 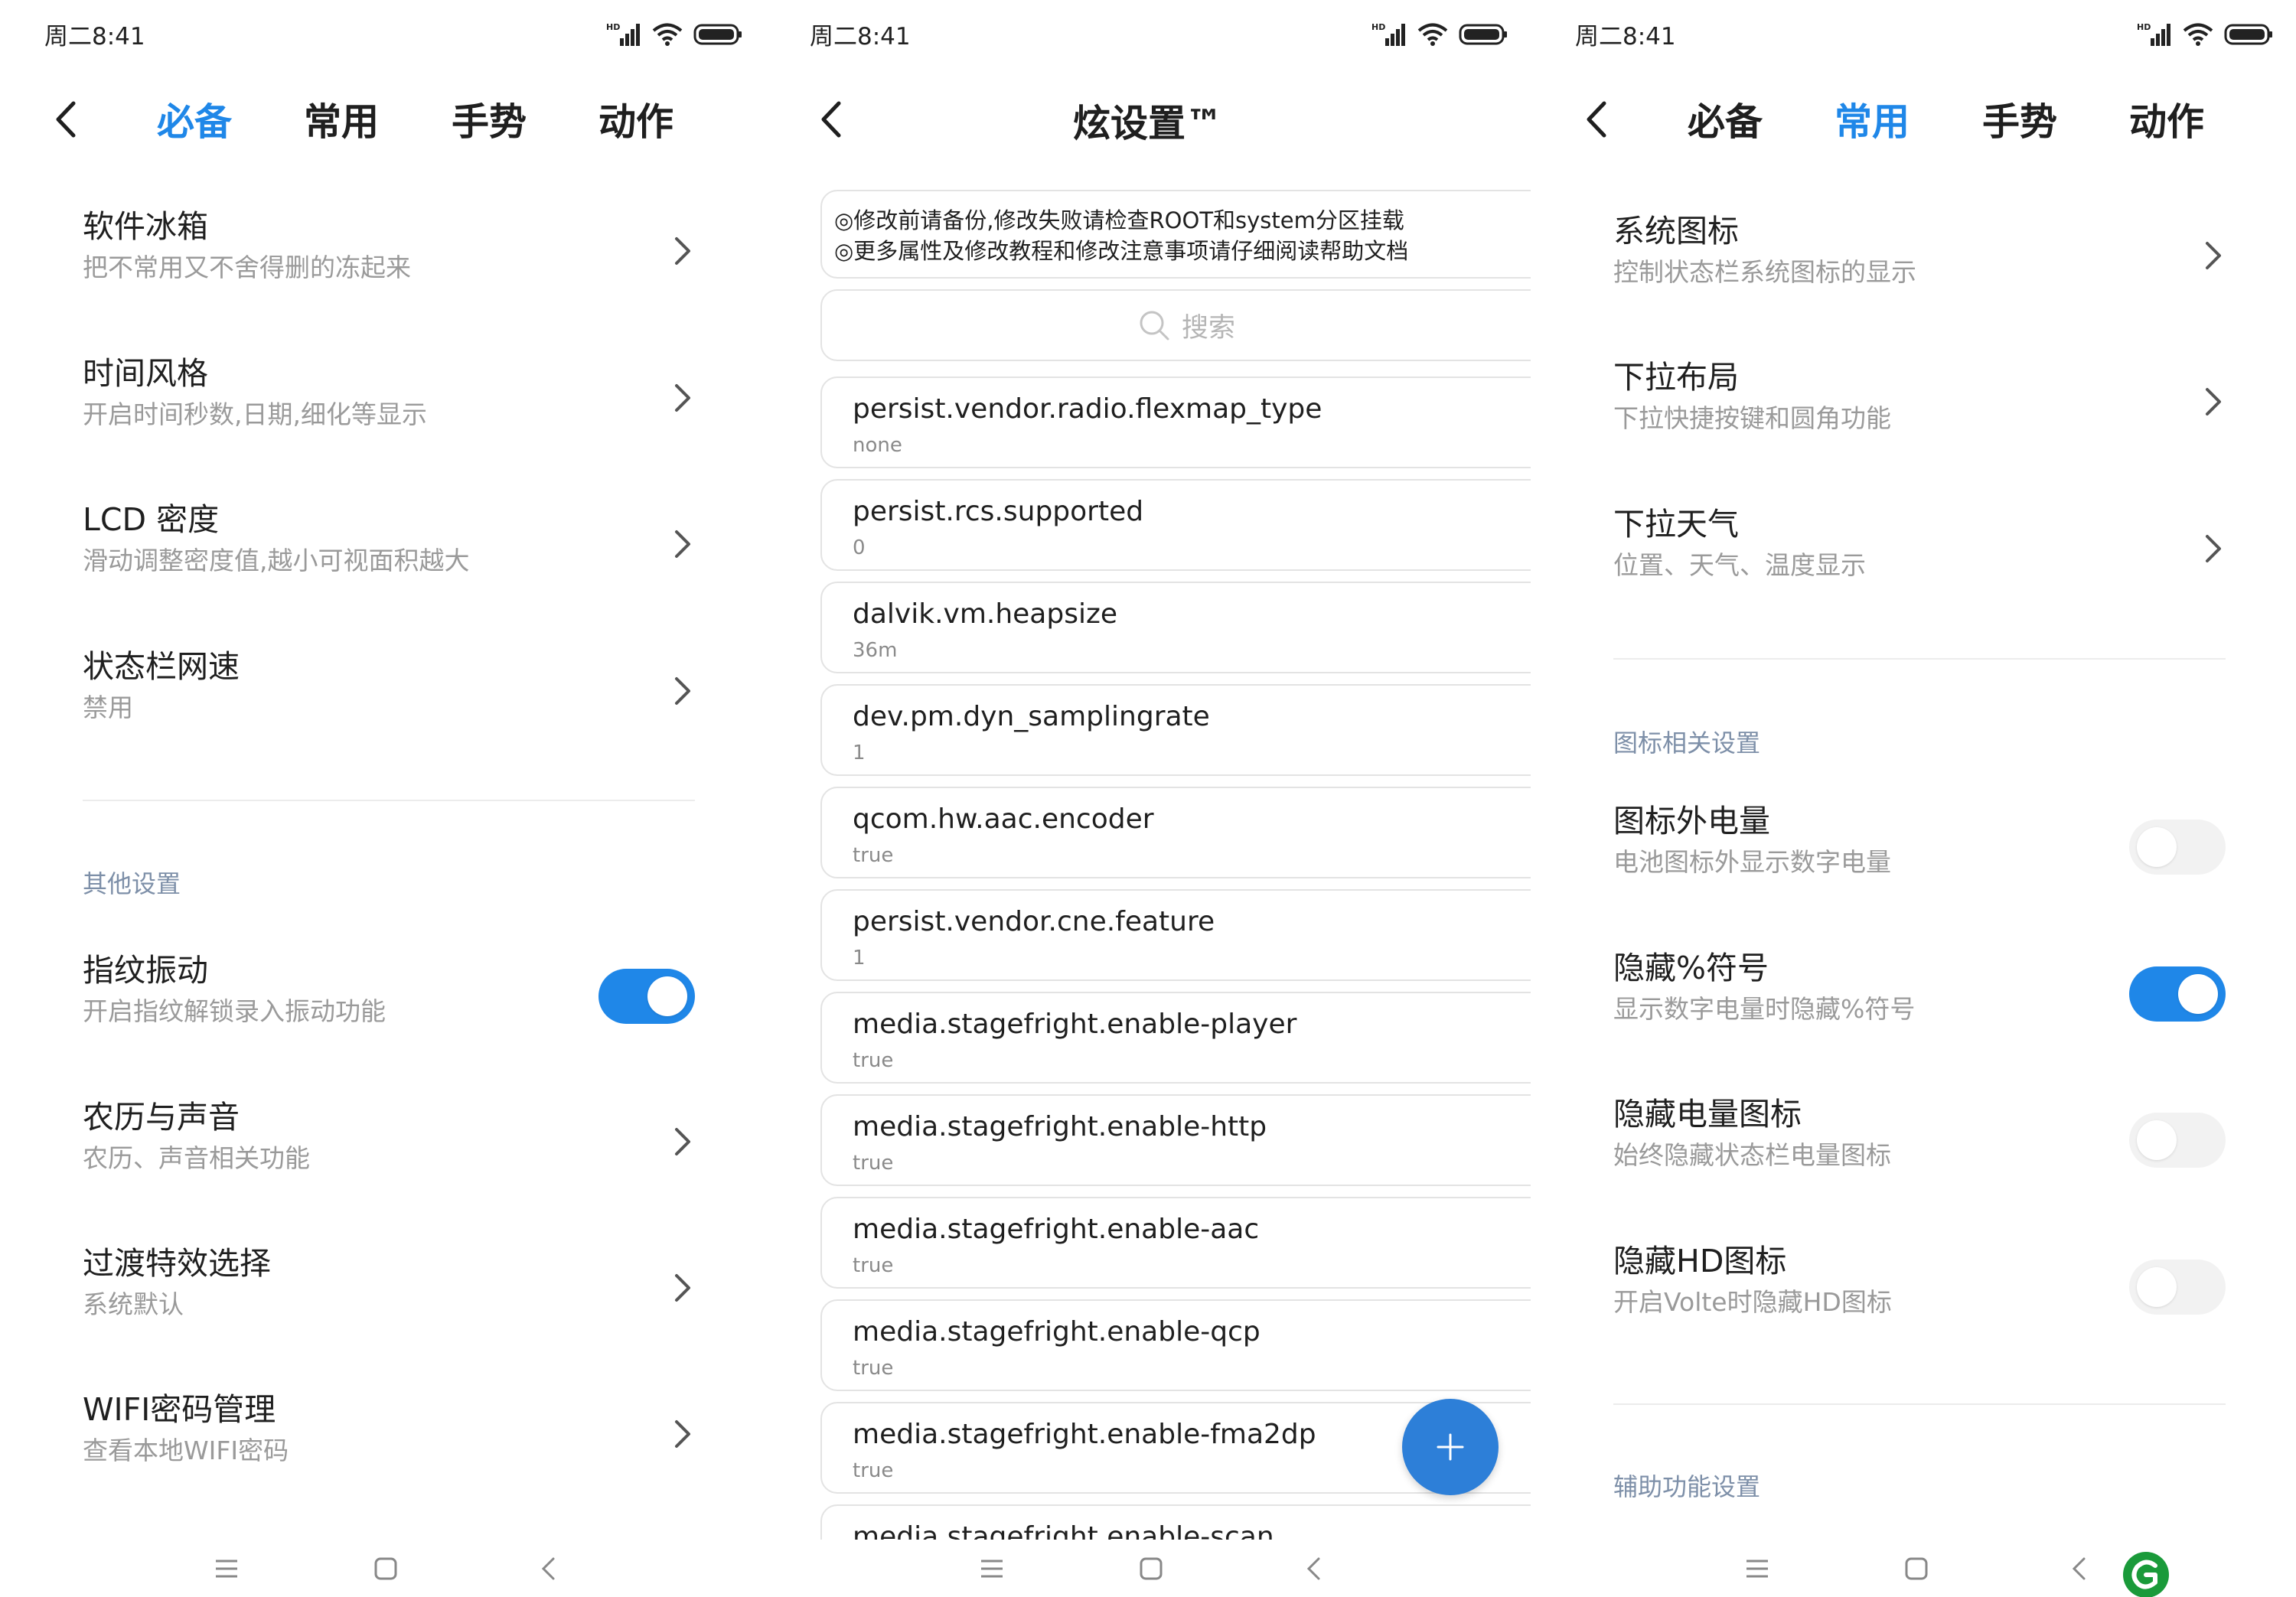 I want to click on prop-key: qcom.hw.aac.encoder, so click(x=1003, y=819).